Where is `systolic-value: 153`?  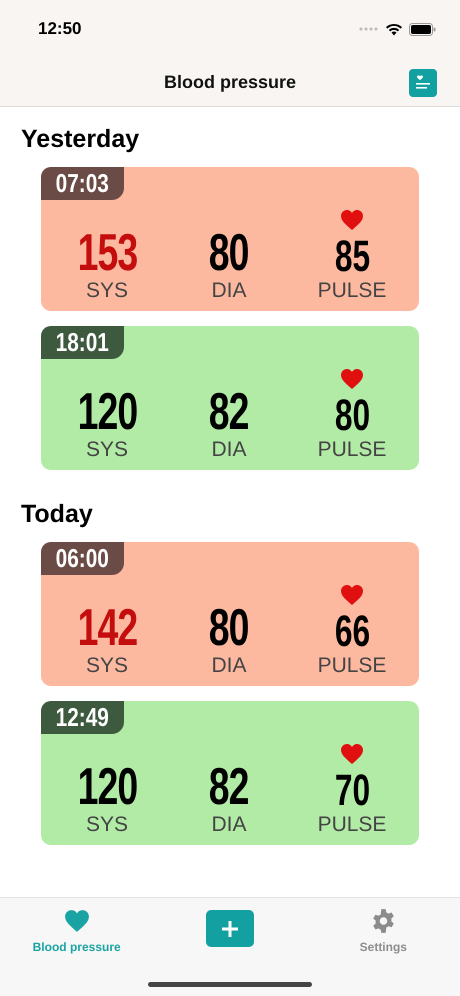 systolic-value: 153 is located at coordinates (107, 253).